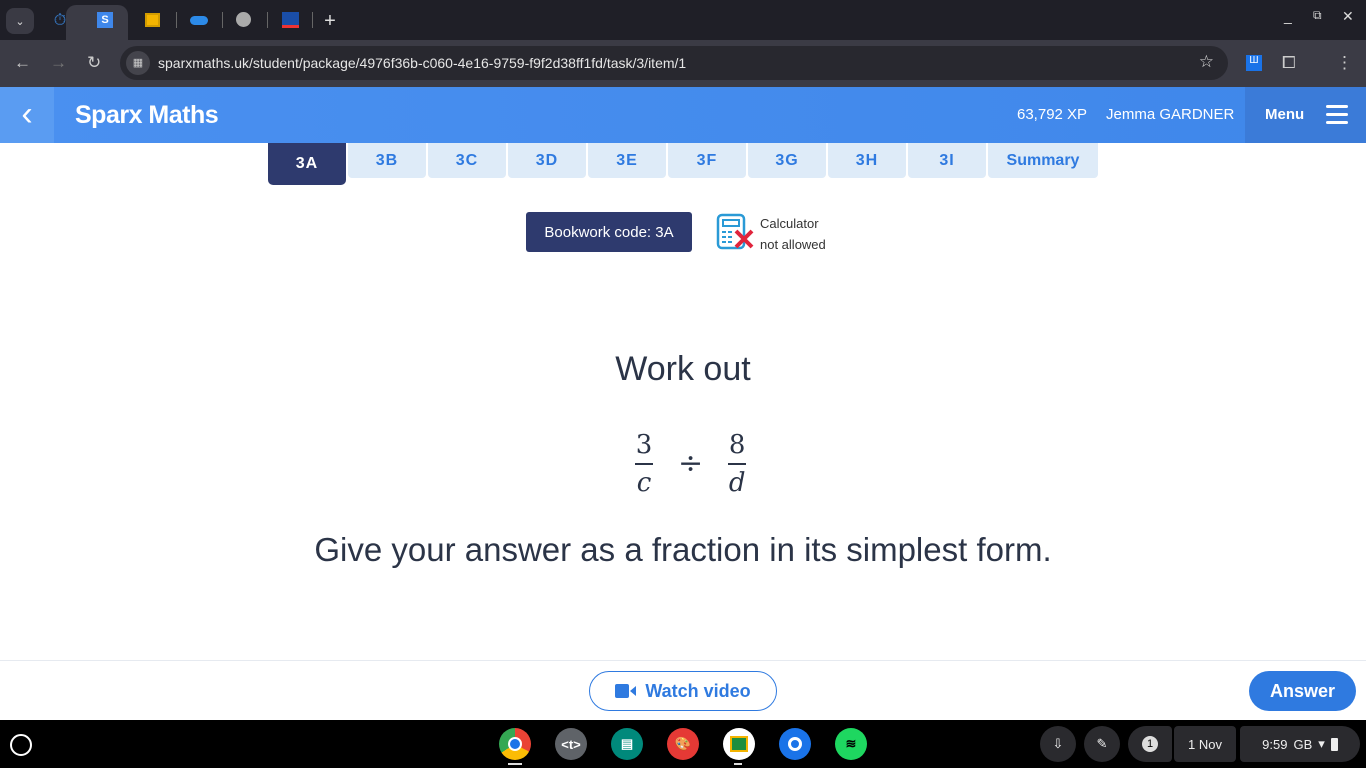 The height and width of the screenshot is (768, 1366). I want to click on calculator-status: Calculator not allowed, so click(793, 234).